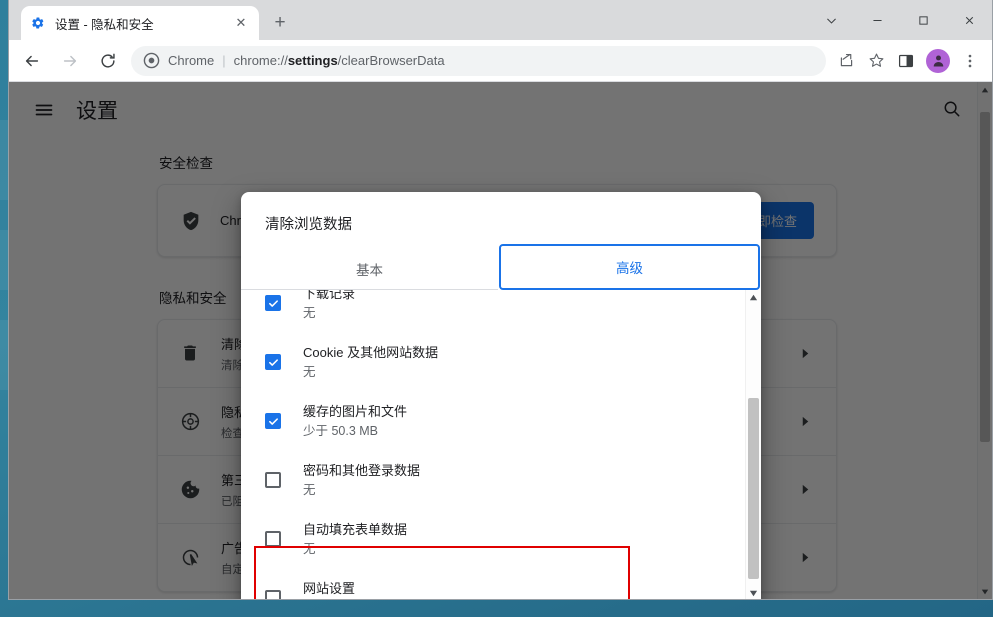 The width and height of the screenshot is (993, 617). Describe the element at coordinates (391, 60) in the screenshot. I see `url-suffix: /clearBrowserData` at that location.